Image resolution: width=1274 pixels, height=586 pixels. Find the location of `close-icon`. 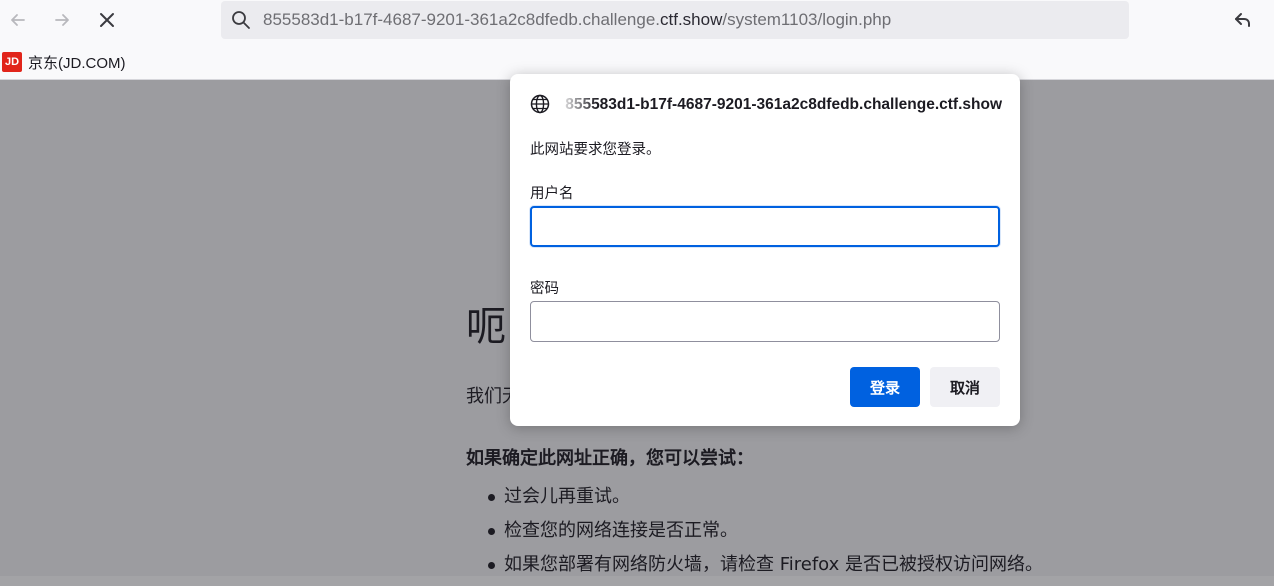

close-icon is located at coordinates (107, 20).